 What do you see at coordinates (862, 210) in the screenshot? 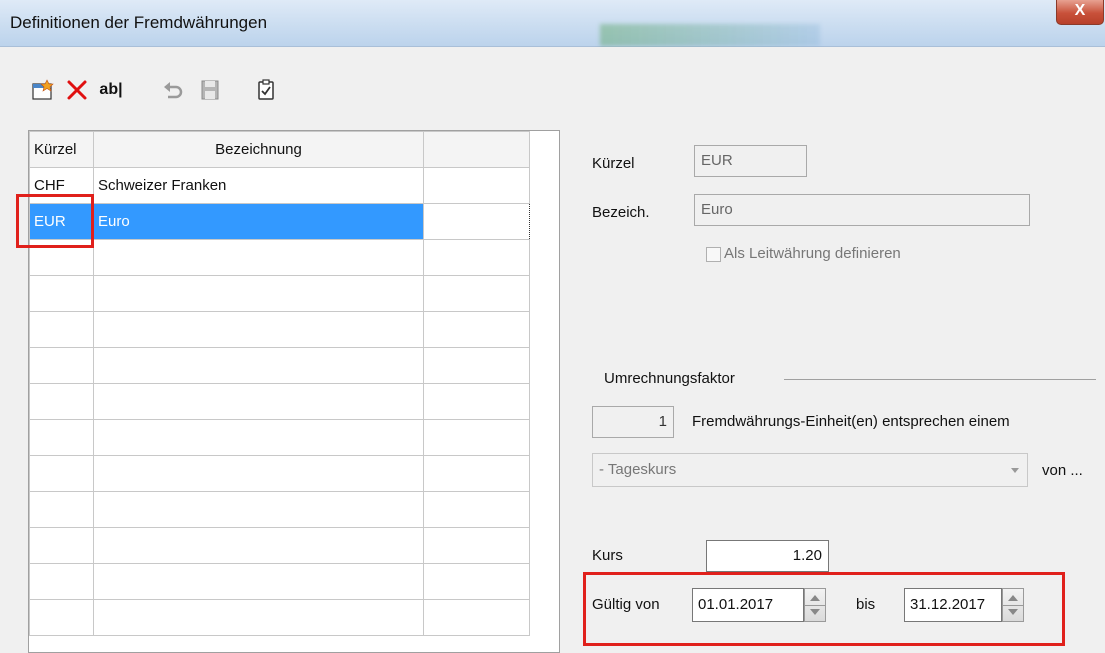
I see `name-field: Euro` at bounding box center [862, 210].